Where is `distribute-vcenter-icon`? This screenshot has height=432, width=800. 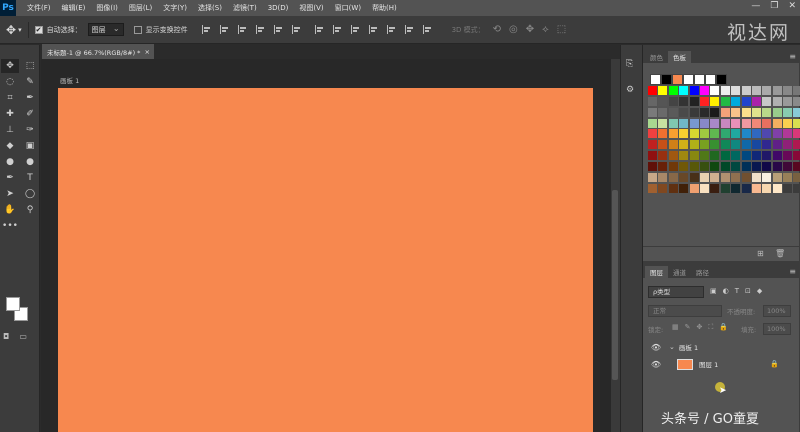
distribute-vcenter-icon is located at coordinates (337, 29).